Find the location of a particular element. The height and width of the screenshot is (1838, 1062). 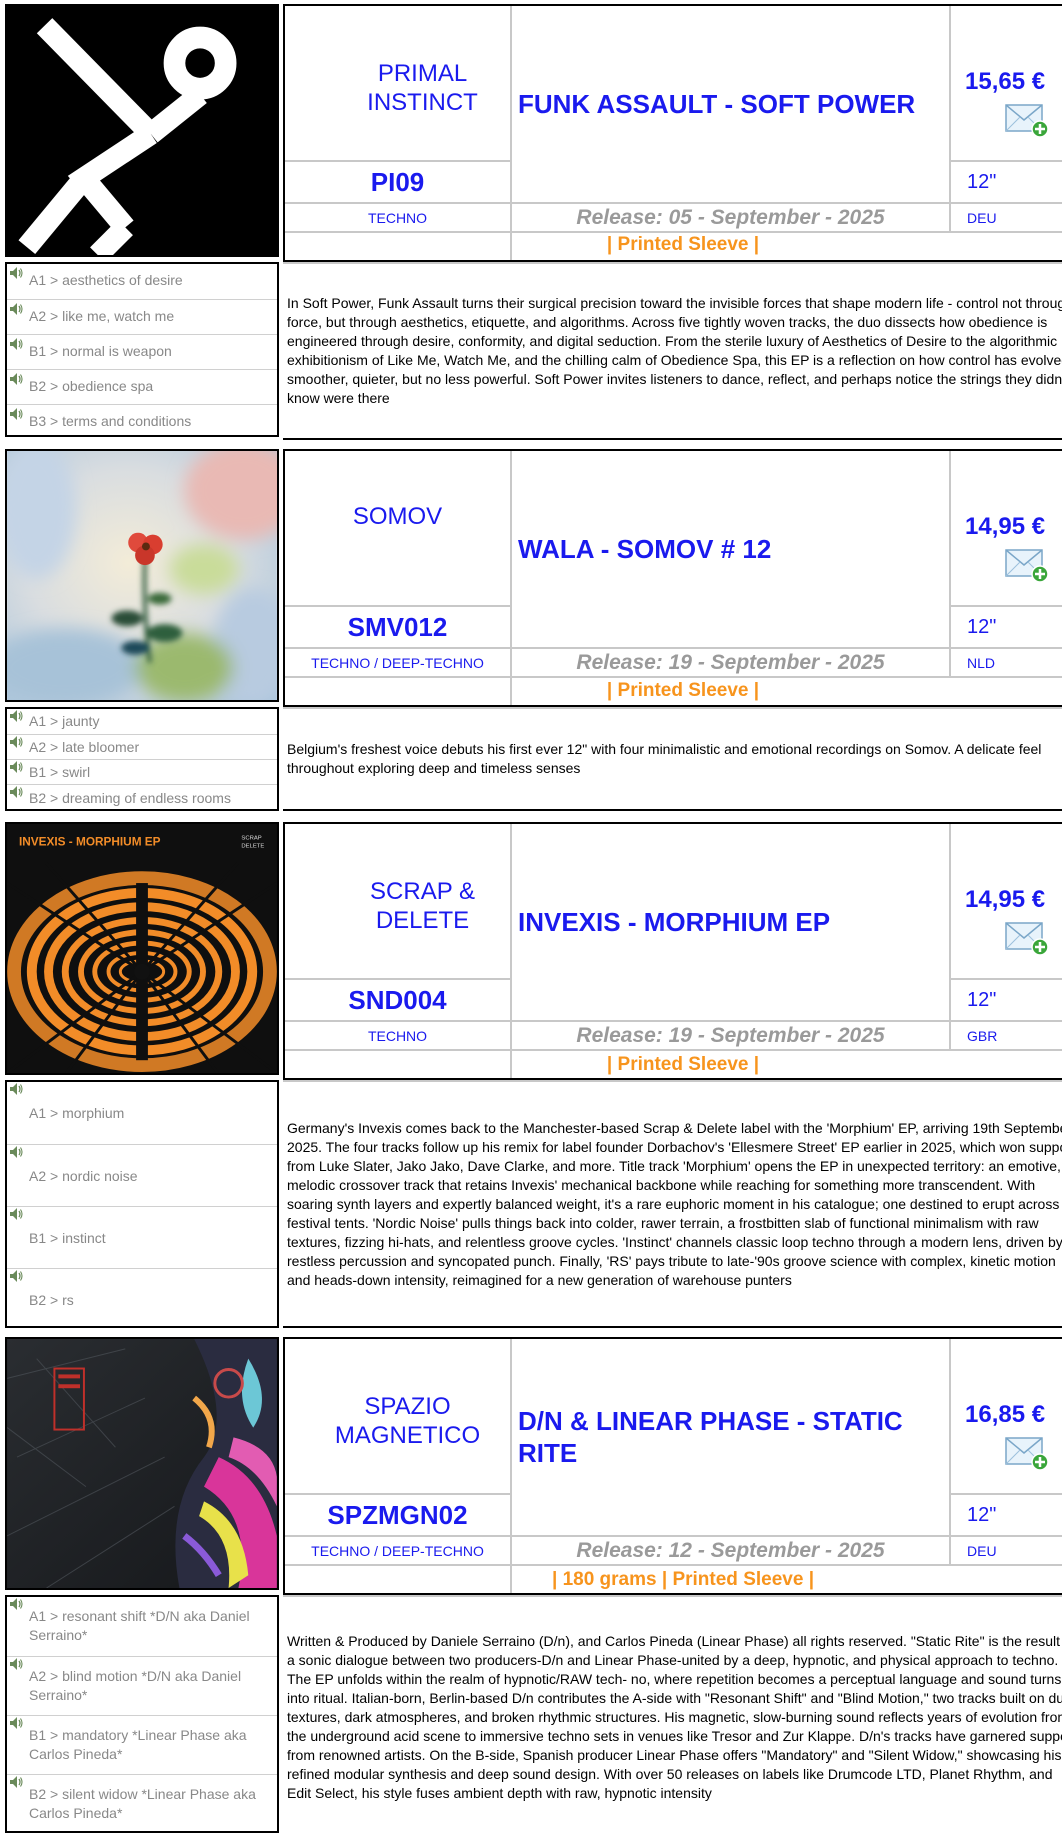

track-title: B1 > instinct is located at coordinates (67, 1238).